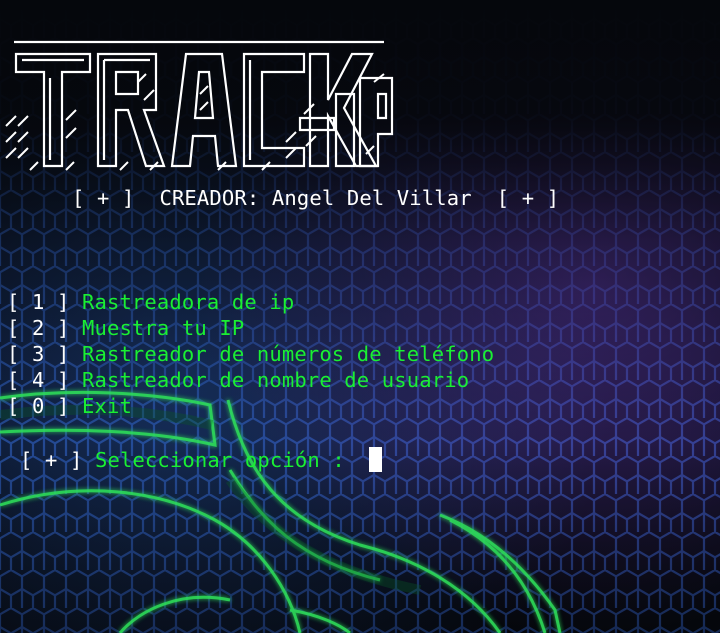 This screenshot has width=720, height=633. Describe the element at coordinates (38, 328) in the screenshot. I see `menu-item-key: [ 2 ]` at that location.